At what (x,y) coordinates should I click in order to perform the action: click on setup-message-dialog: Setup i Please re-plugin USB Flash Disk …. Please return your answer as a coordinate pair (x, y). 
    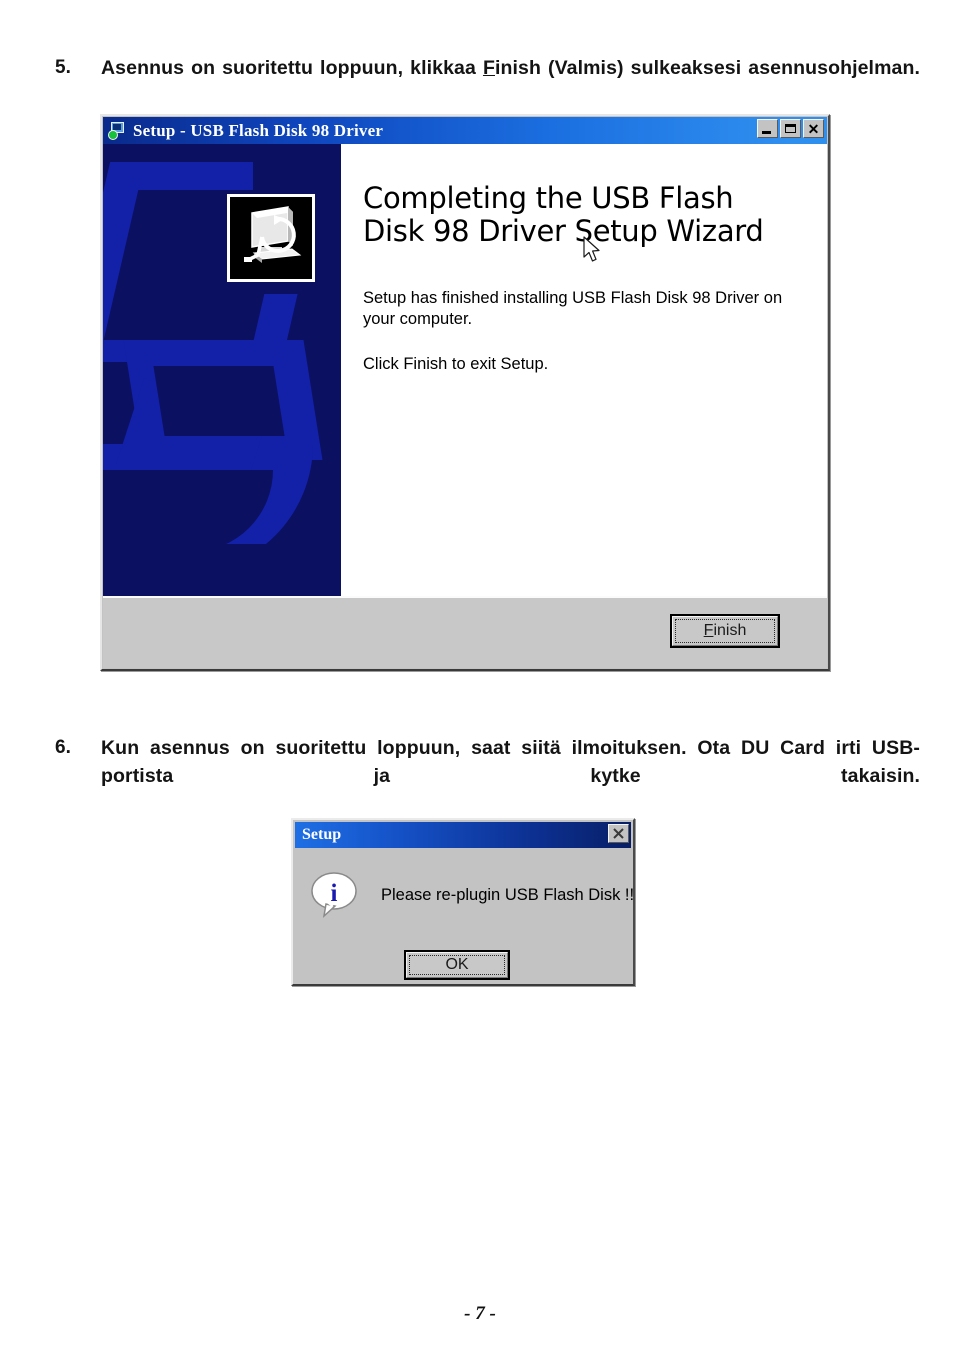
    Looking at the image, I should click on (463, 902).